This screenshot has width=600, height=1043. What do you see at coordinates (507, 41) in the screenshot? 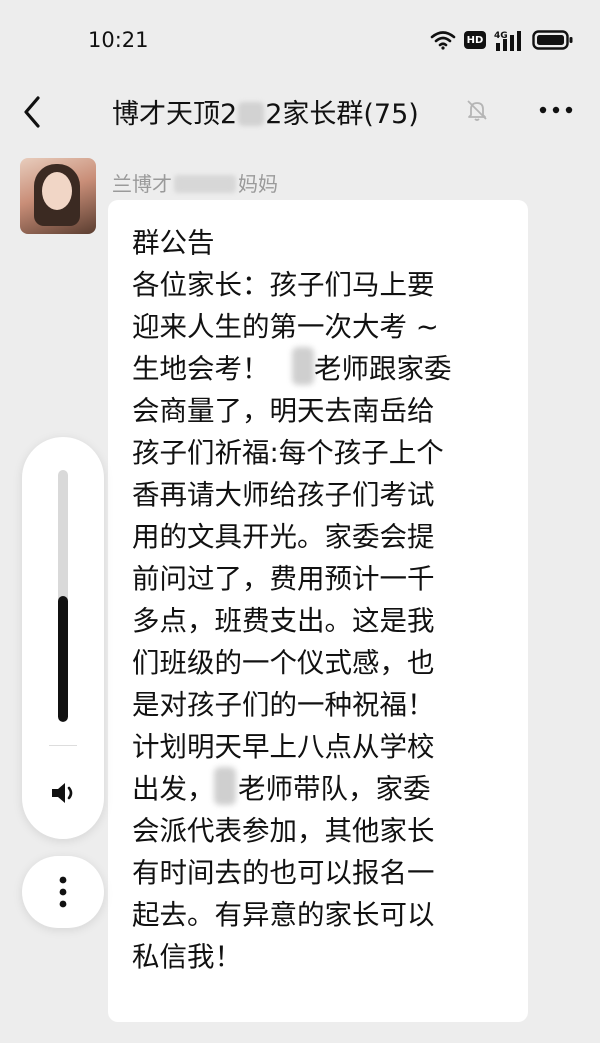
I see `signal-4g-icon: 4G` at bounding box center [507, 41].